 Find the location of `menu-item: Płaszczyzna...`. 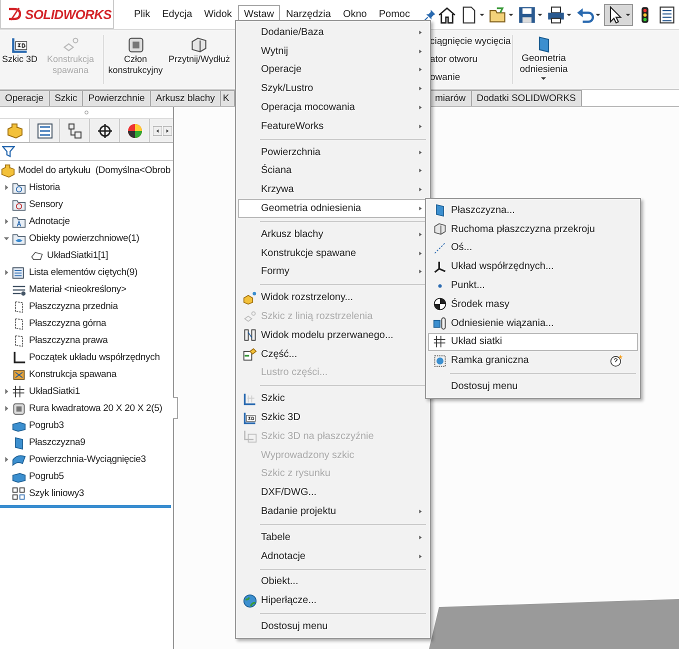

menu-item: Płaszczyzna... is located at coordinates (533, 210).